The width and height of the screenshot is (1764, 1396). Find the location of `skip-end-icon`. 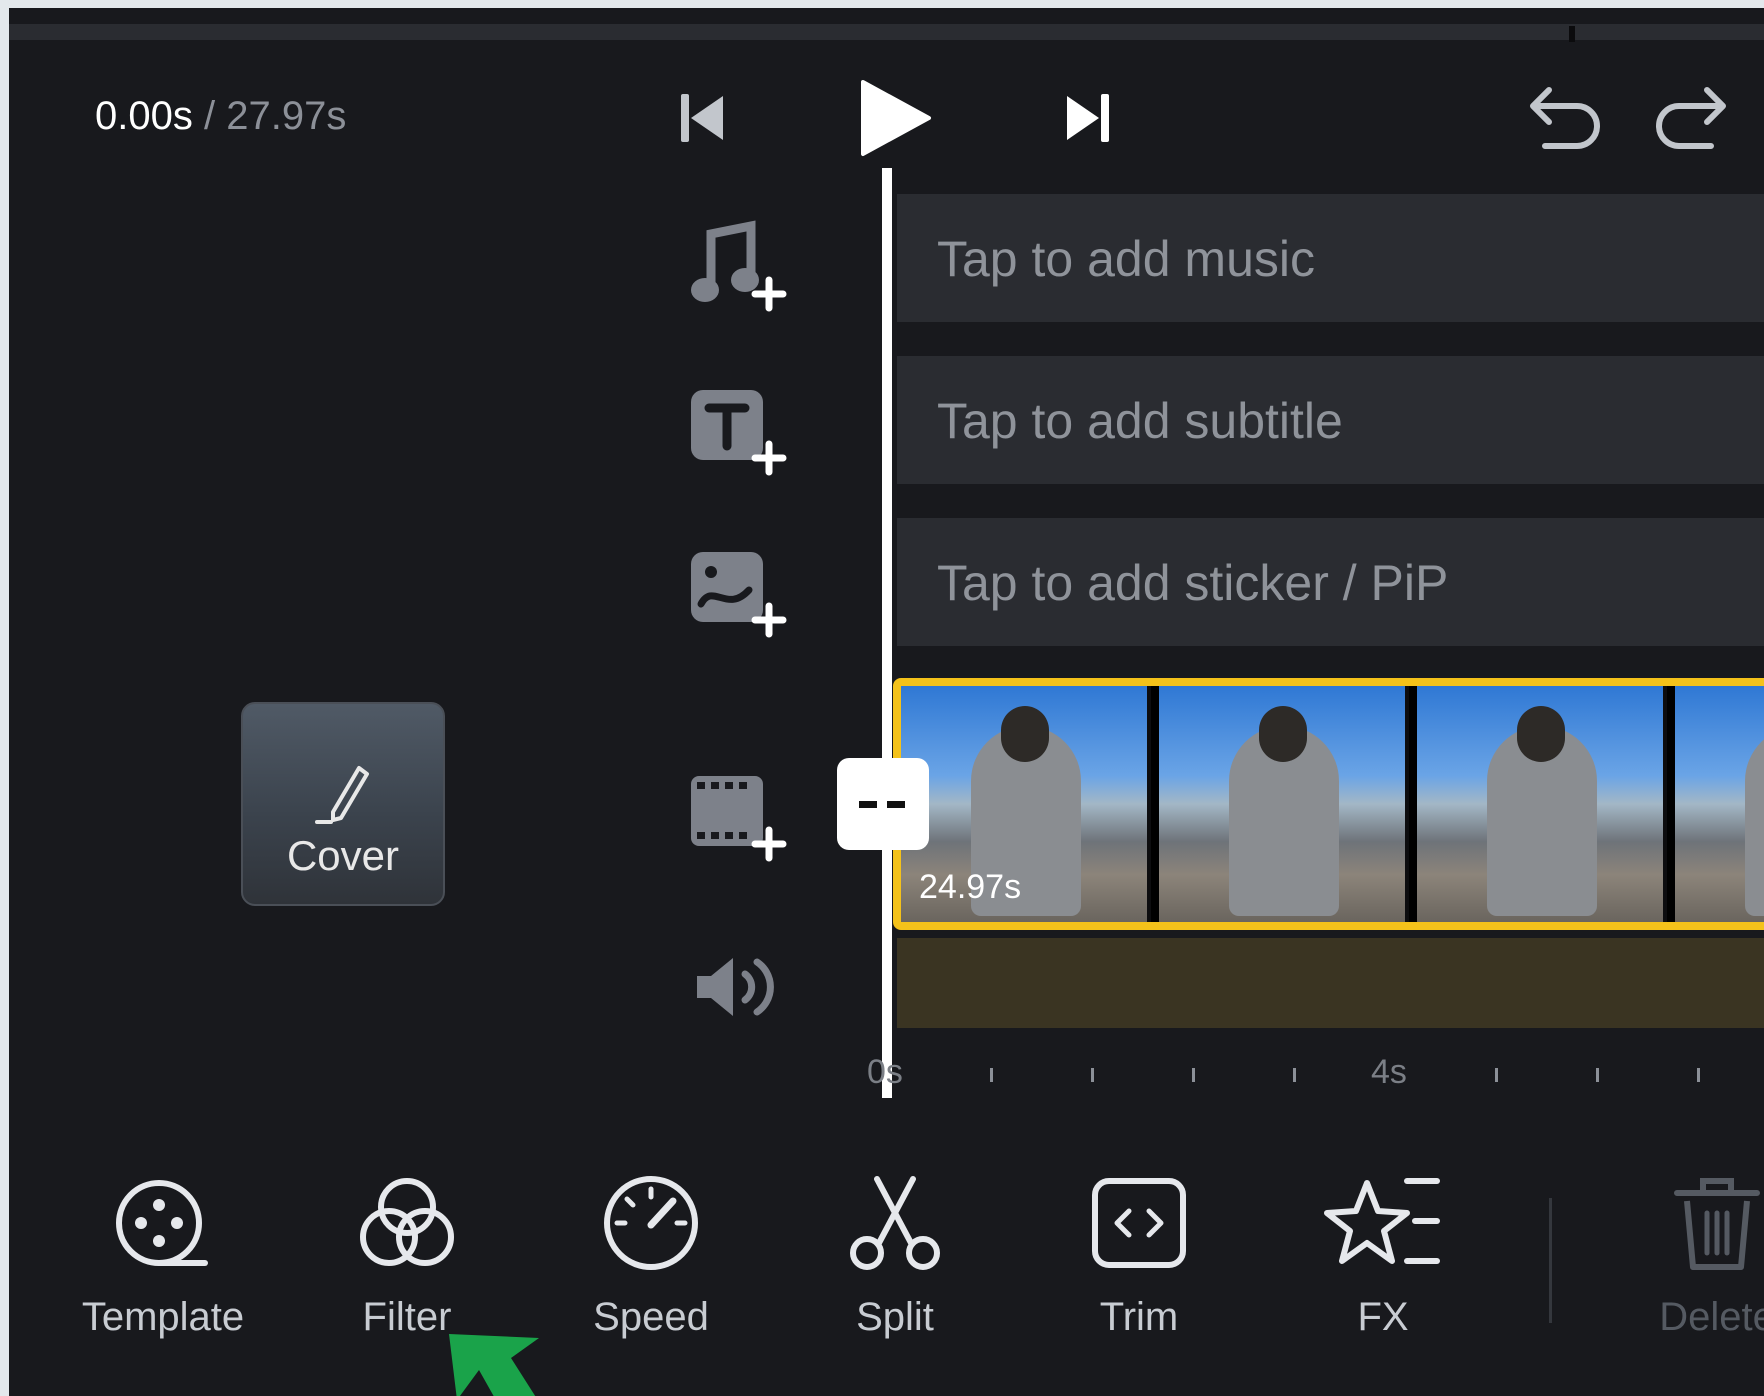

skip-end-icon is located at coordinates (1088, 118).